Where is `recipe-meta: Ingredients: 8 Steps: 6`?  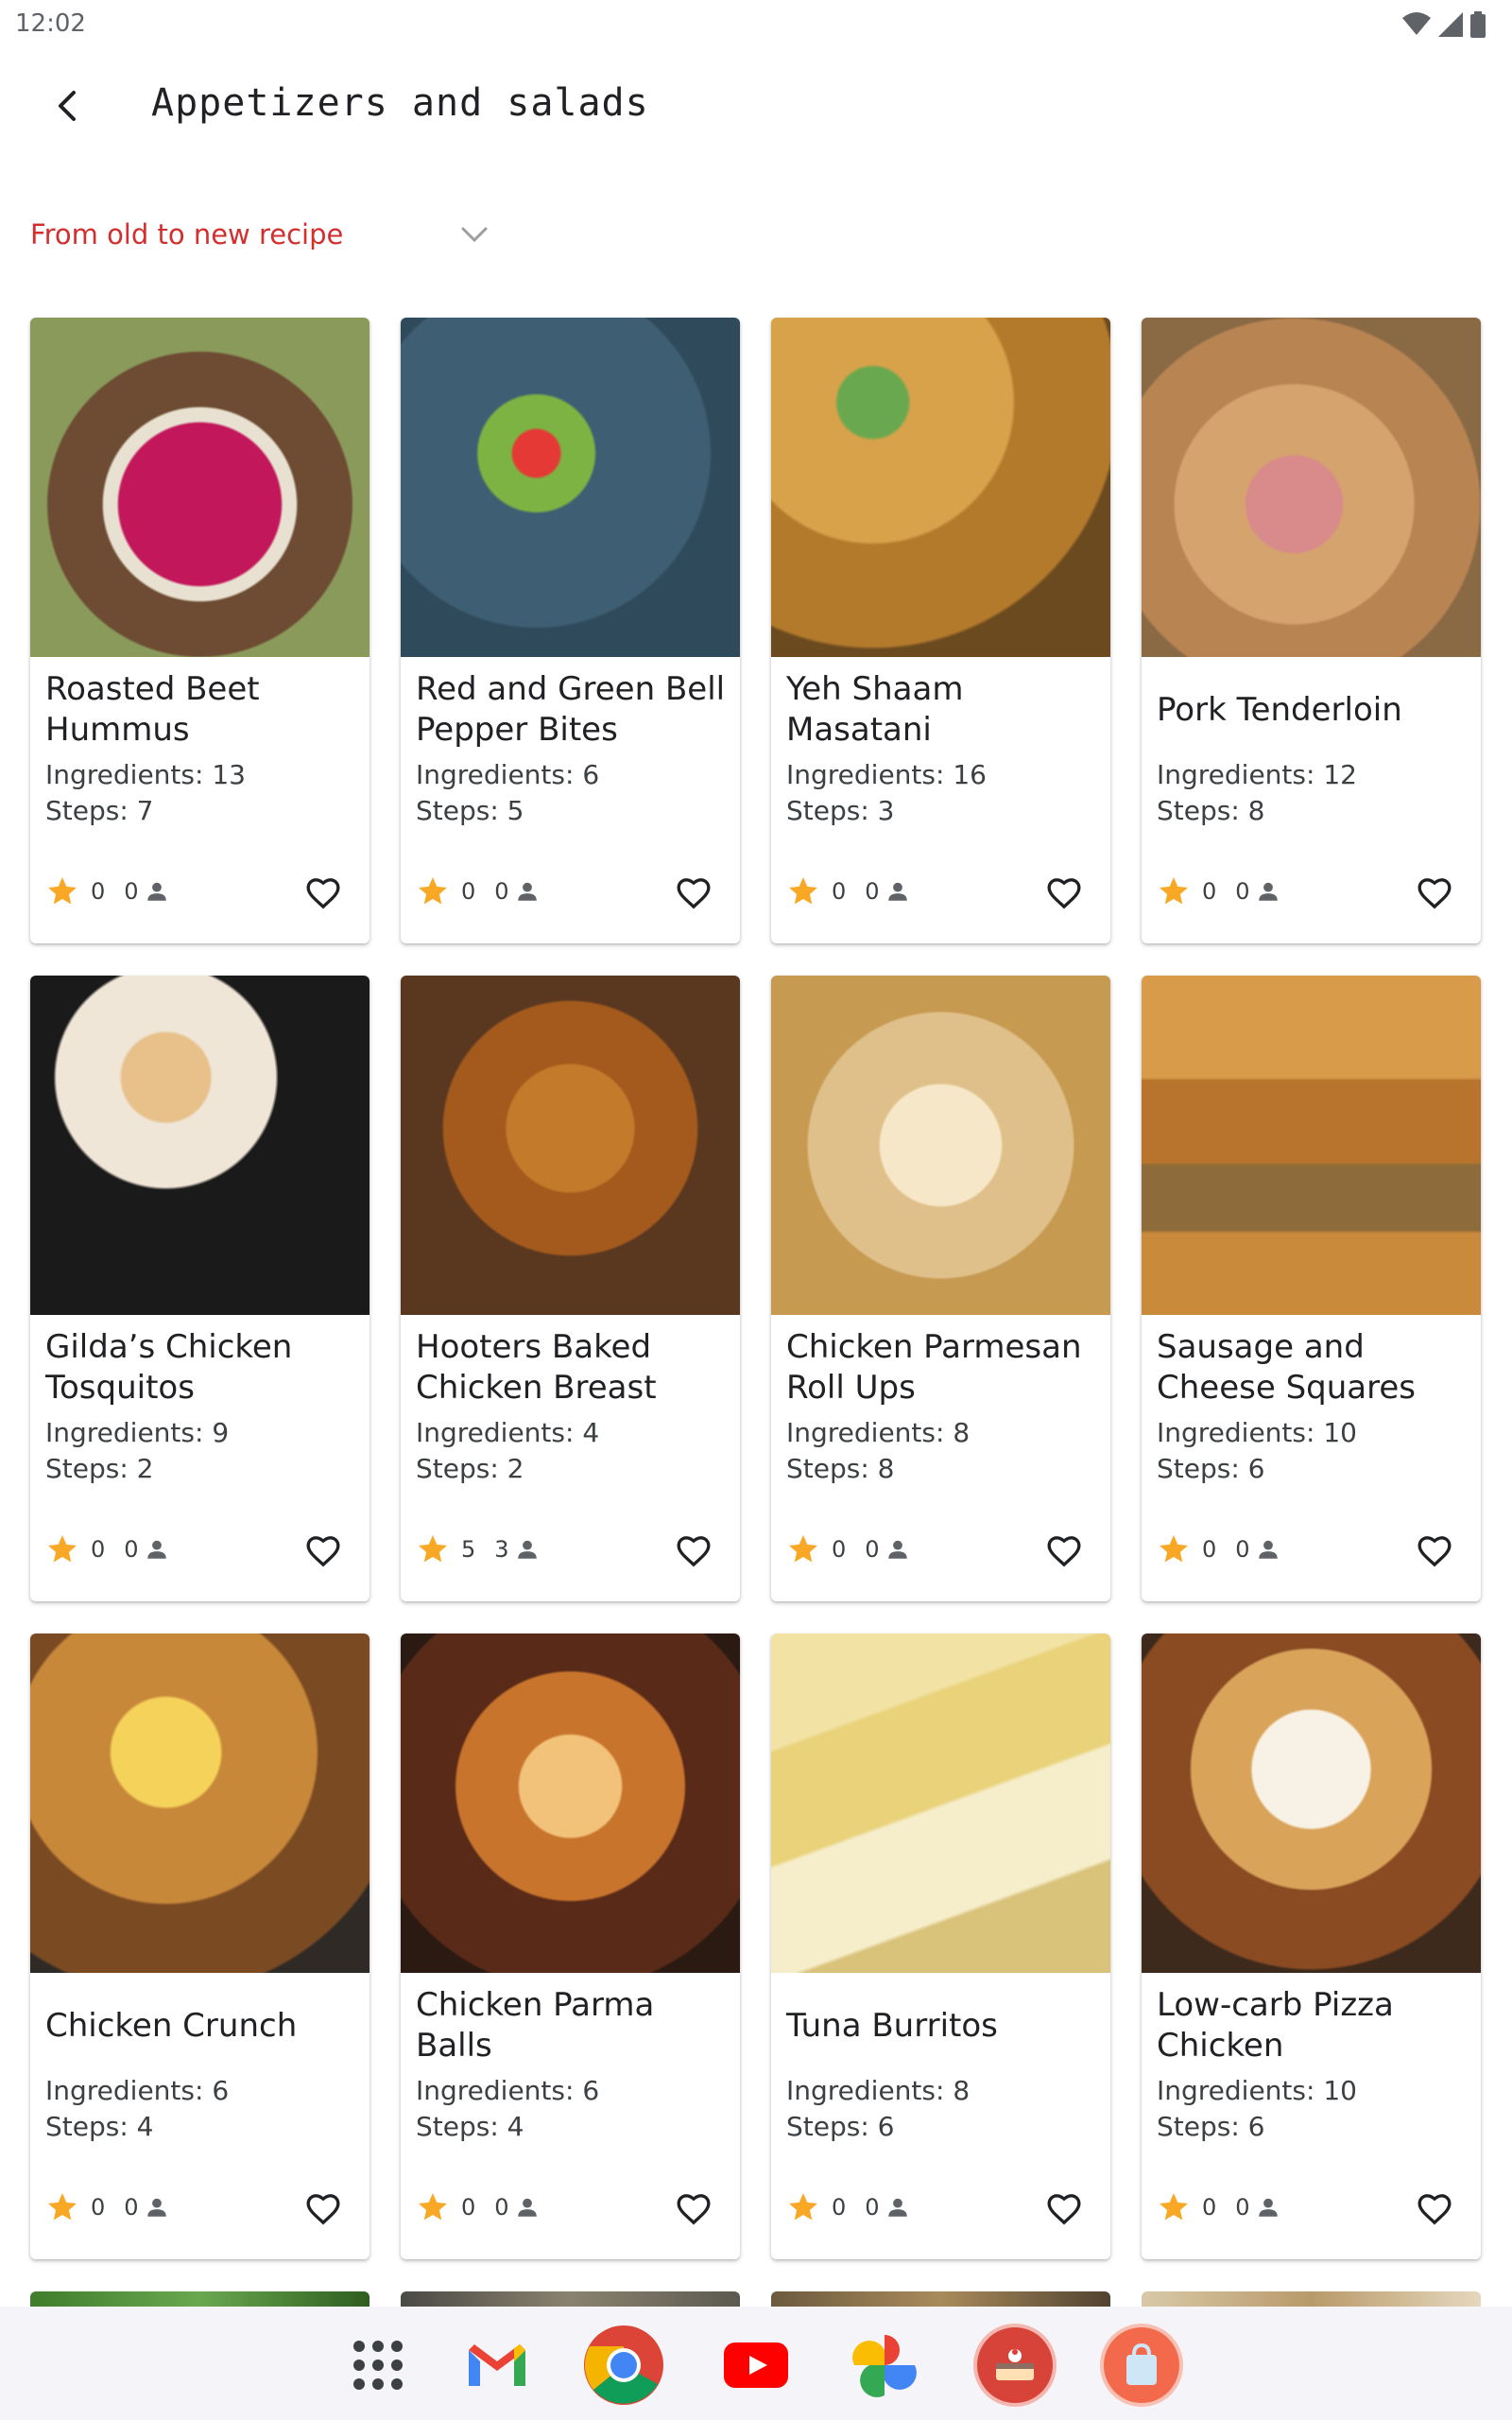
recipe-meta: Ingredients: 8 Steps: 6 is located at coordinates (878, 2109).